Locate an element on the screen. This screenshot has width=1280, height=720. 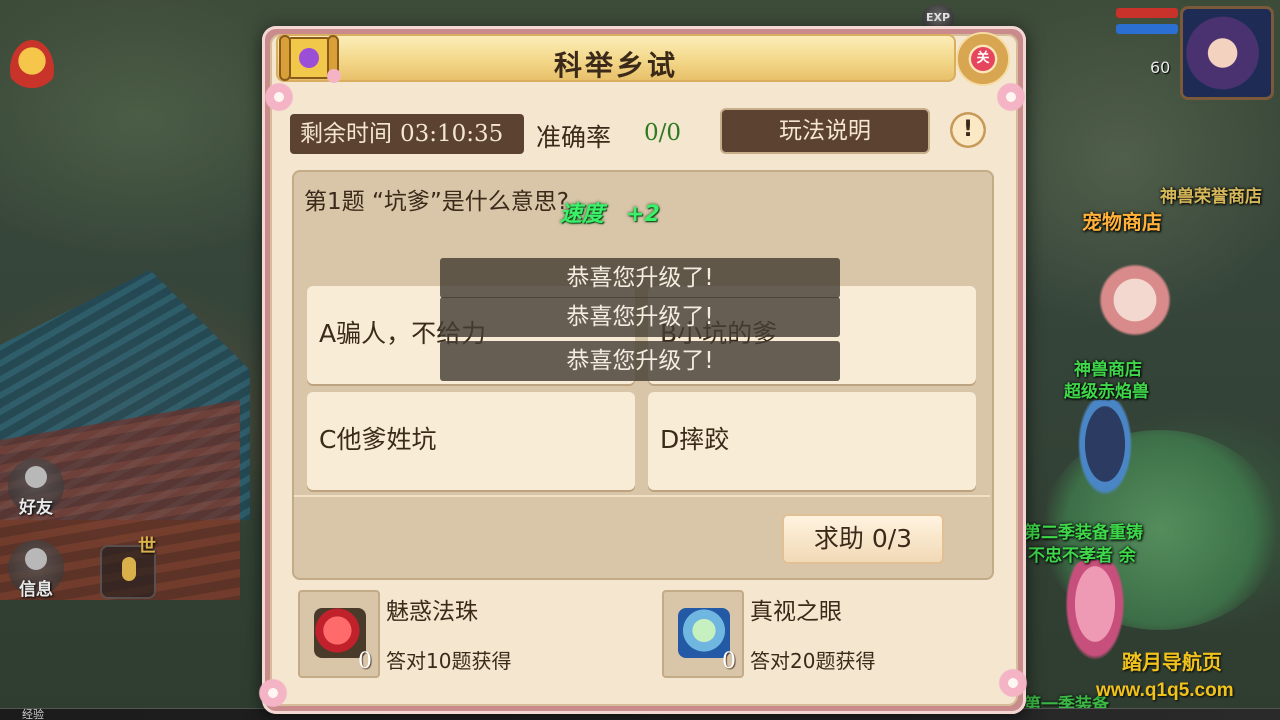
fortune-god-icon is located at coordinates (32, 70).